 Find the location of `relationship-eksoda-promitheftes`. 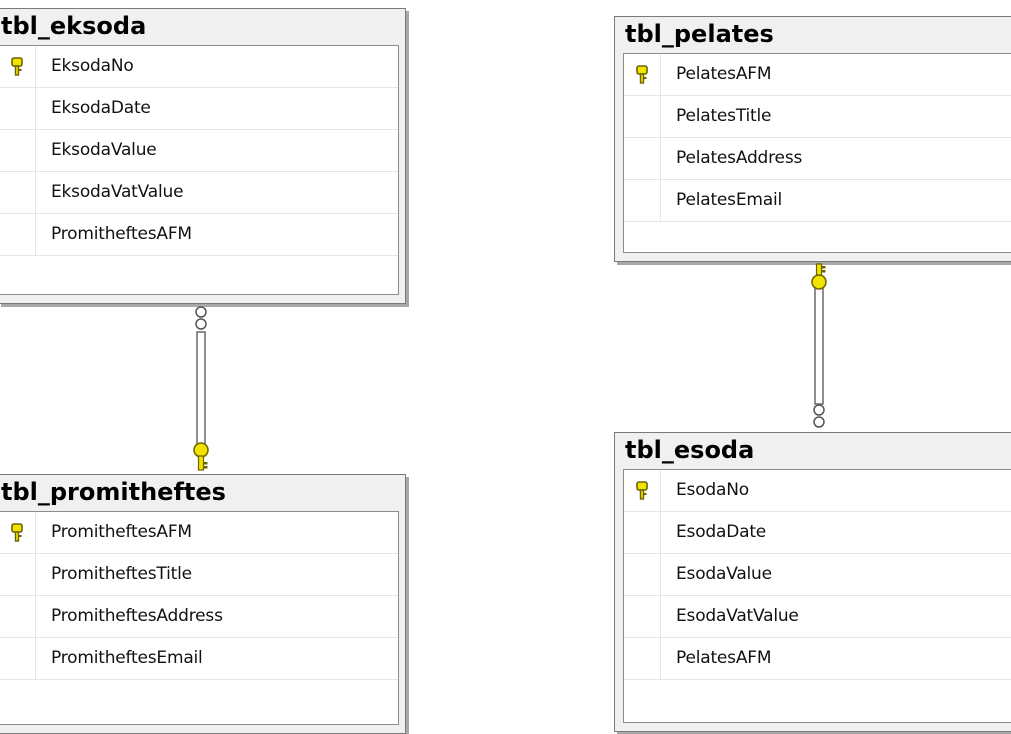

relationship-eksoda-promitheftes is located at coordinates (201, 389).